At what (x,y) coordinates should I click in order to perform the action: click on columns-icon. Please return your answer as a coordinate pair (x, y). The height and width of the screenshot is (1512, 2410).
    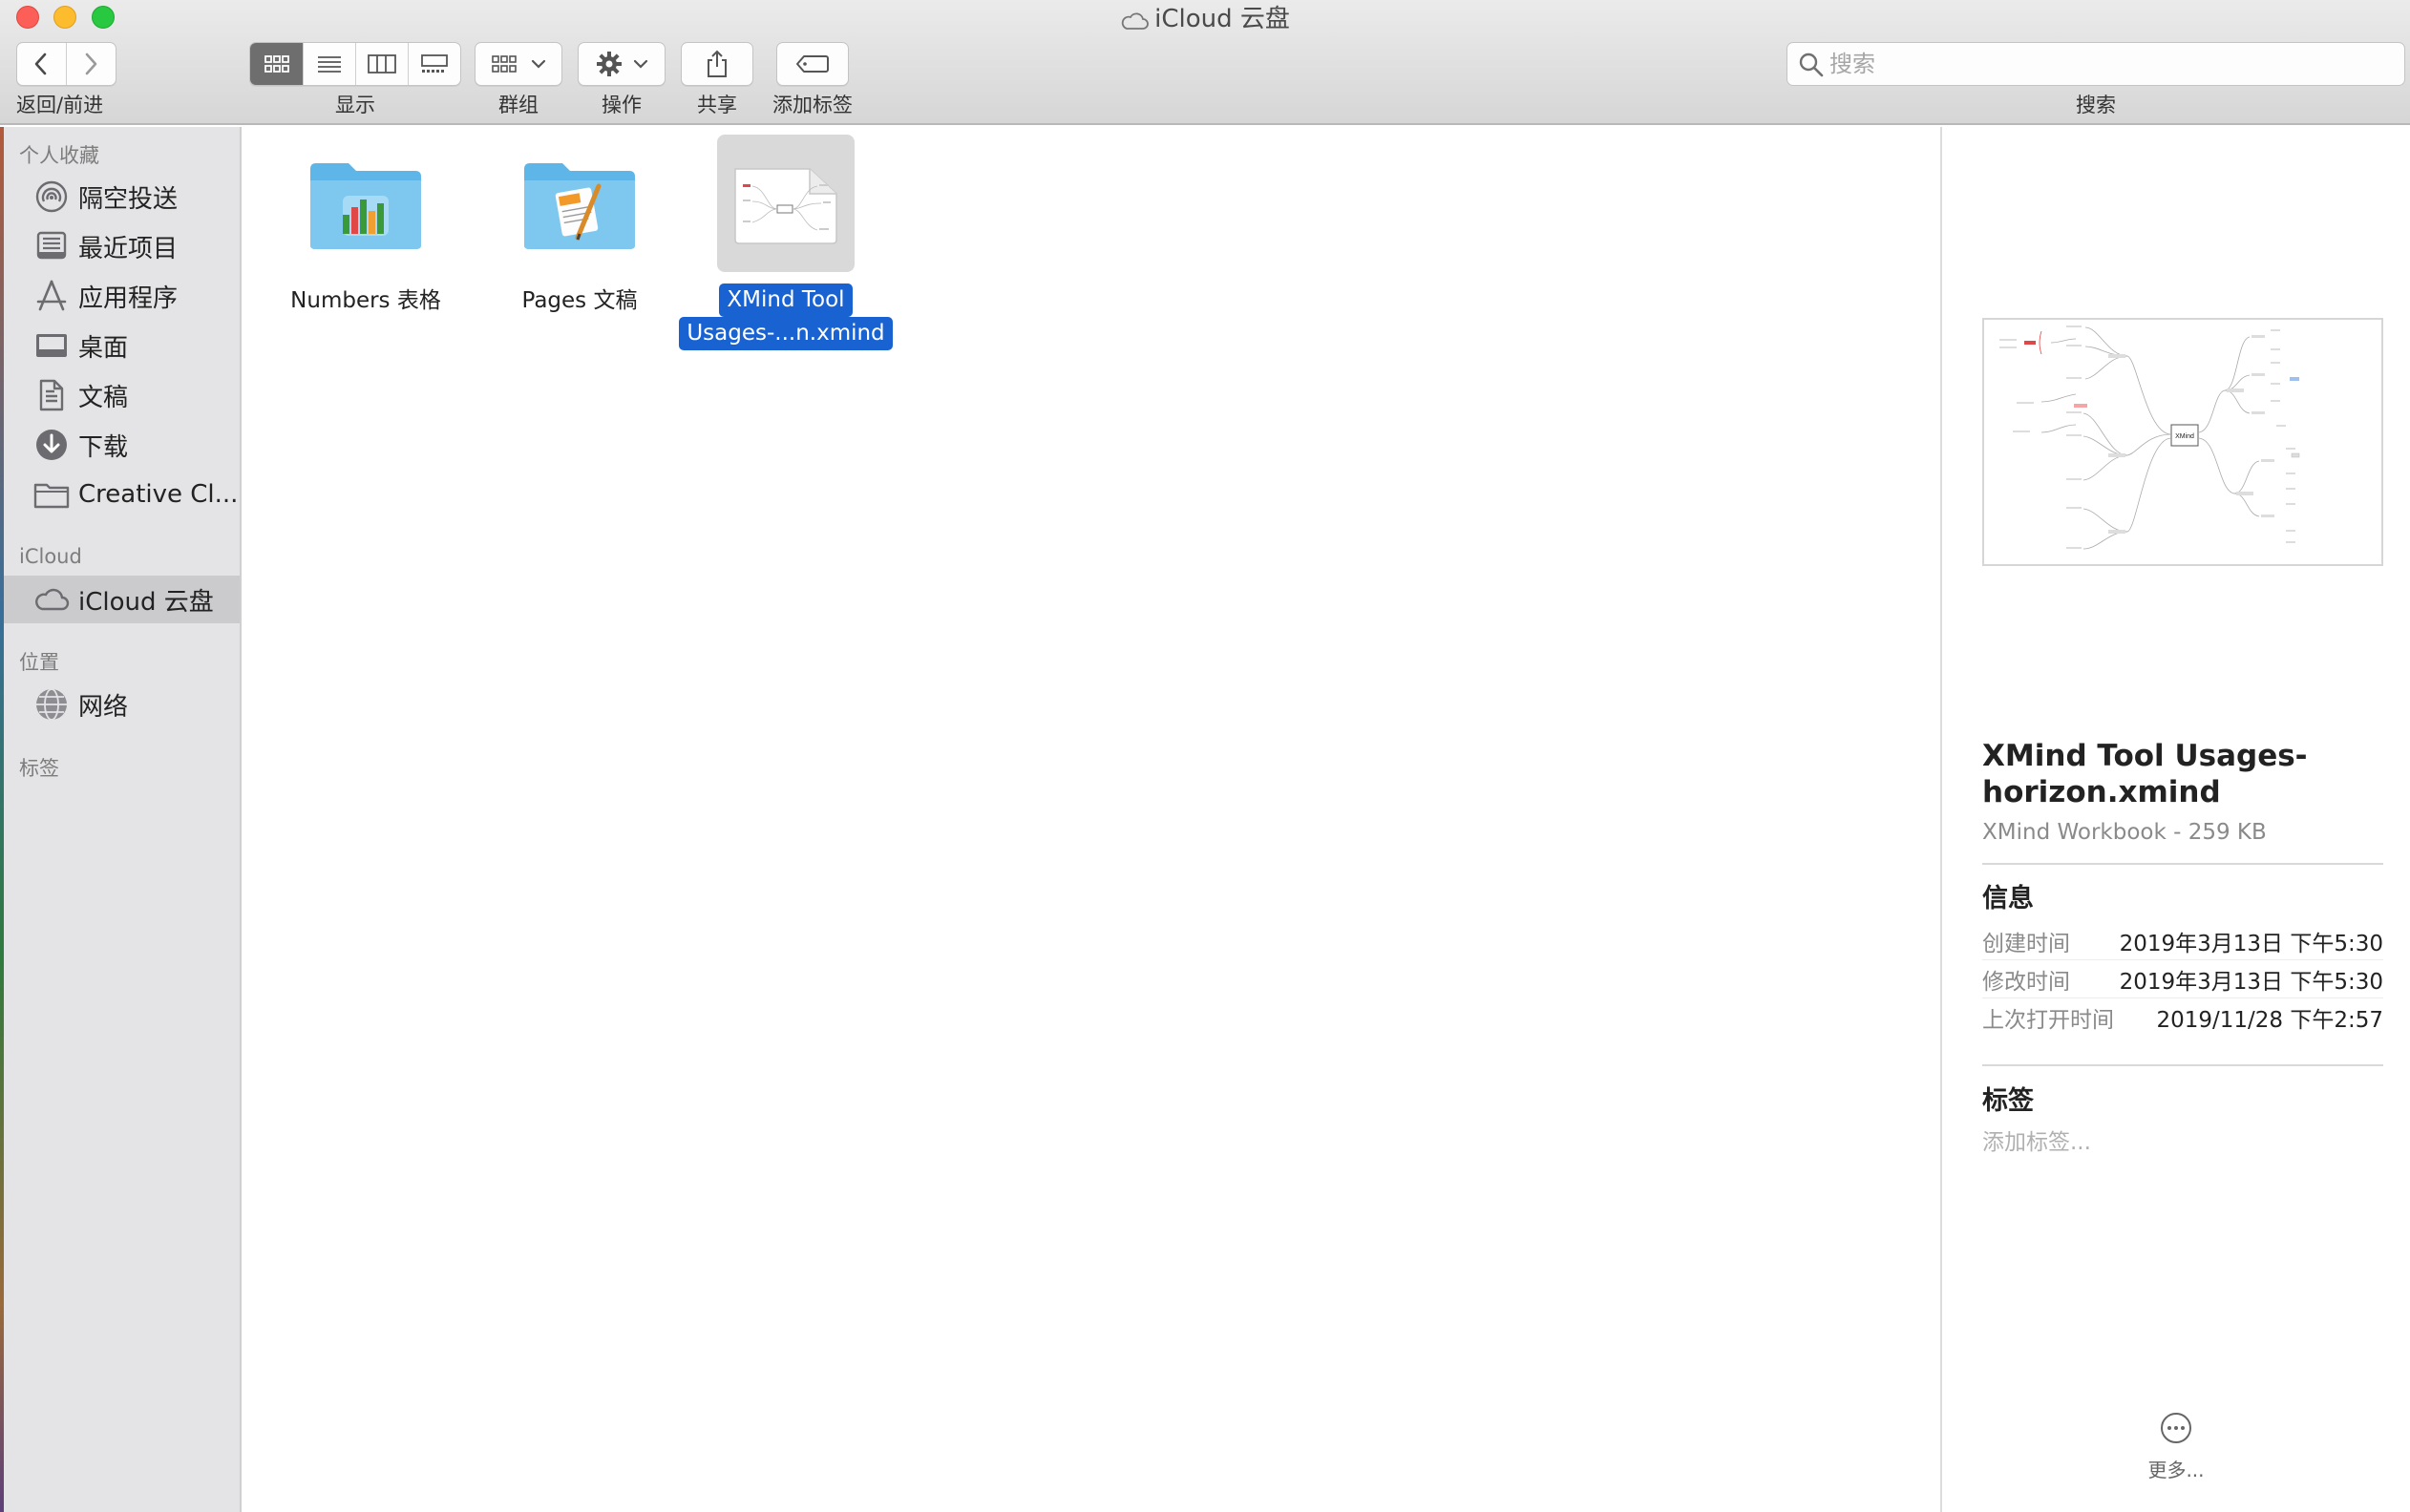
    Looking at the image, I should click on (382, 64).